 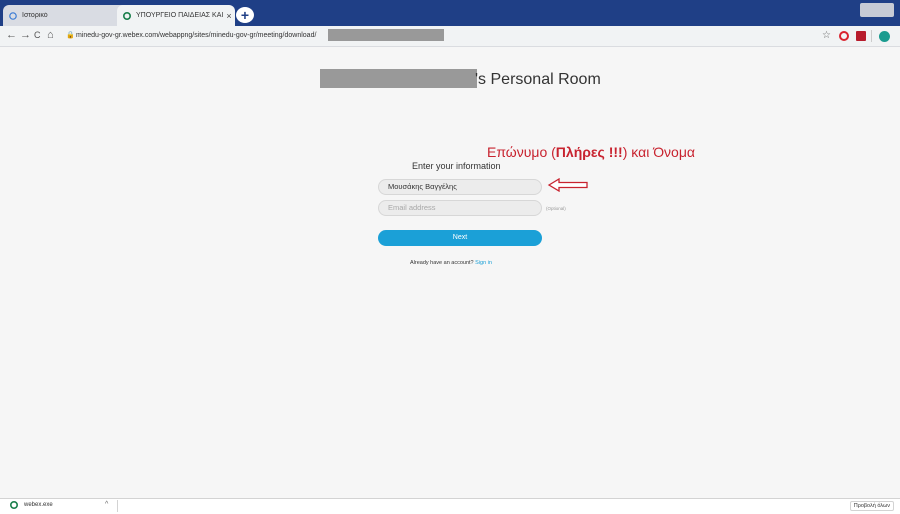 I want to click on red-arrow-icon, so click(x=567, y=185).